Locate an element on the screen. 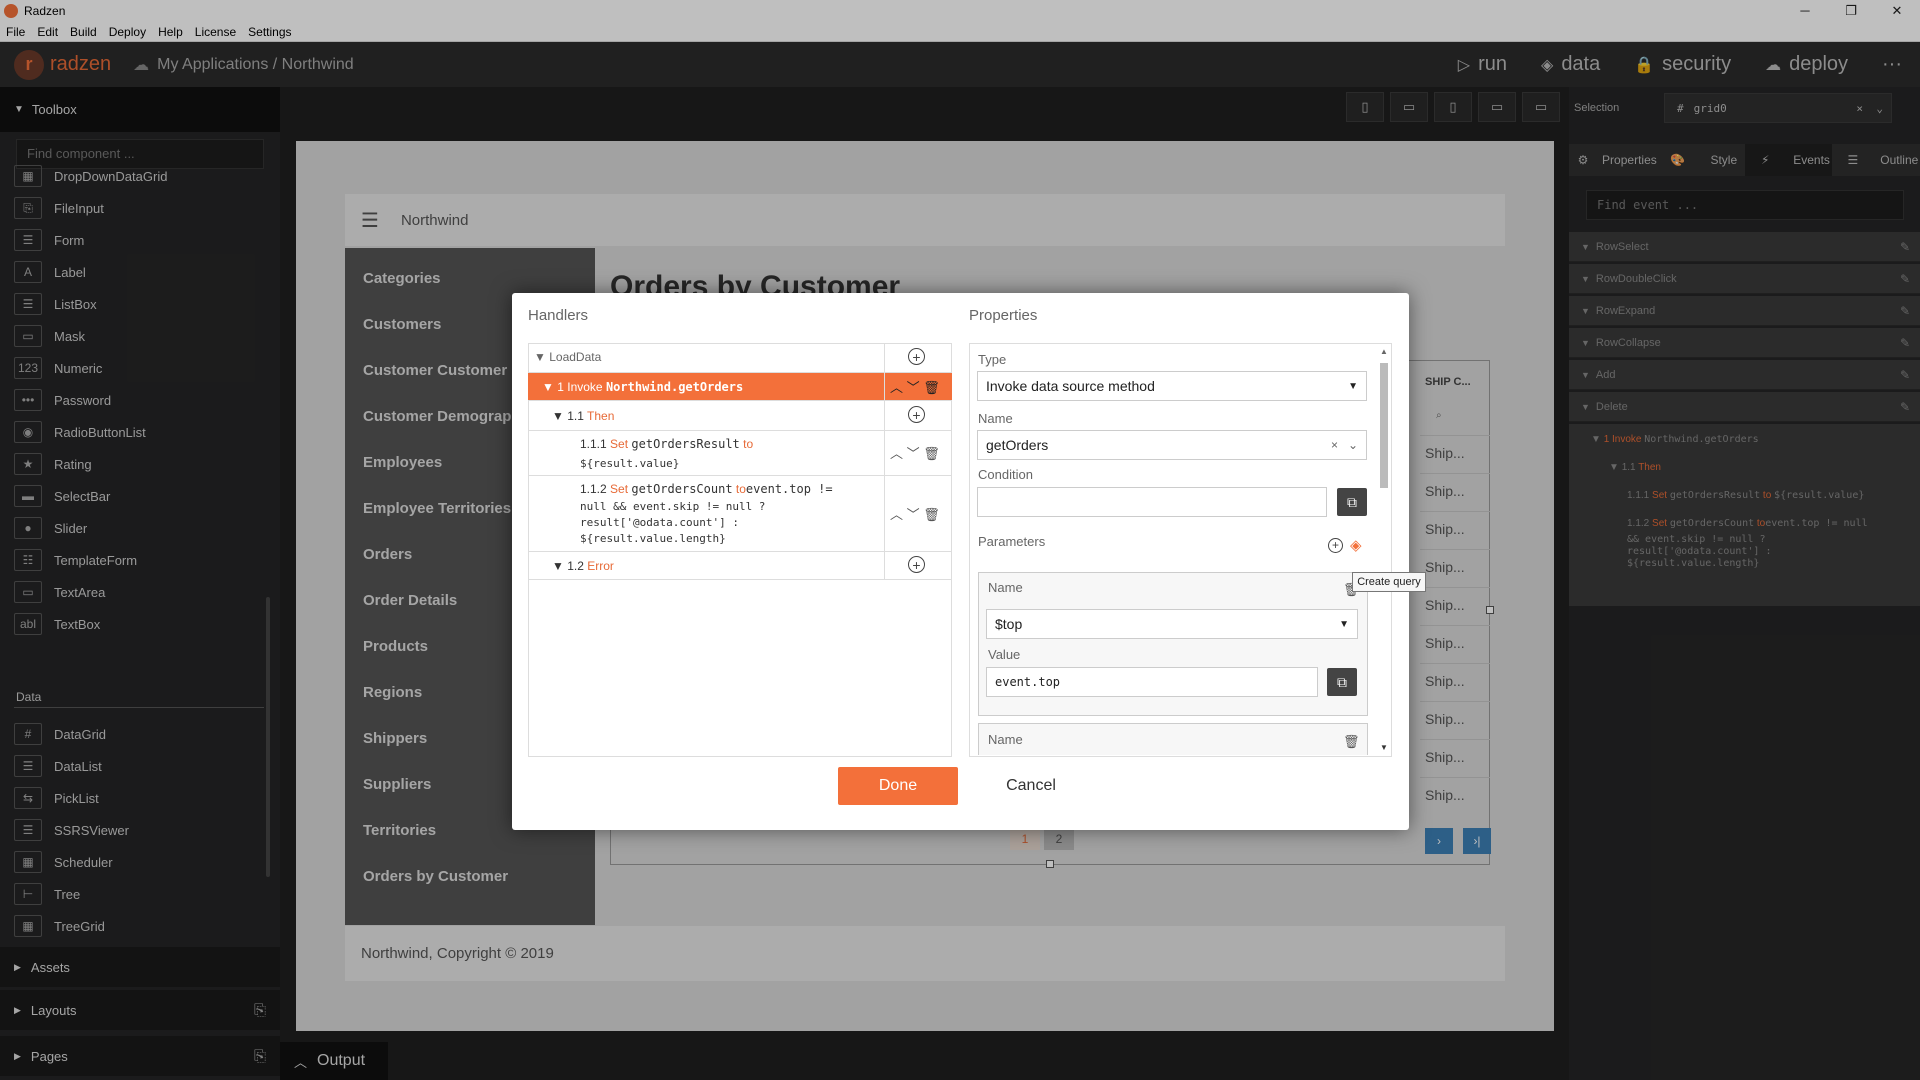  clear-icon: × is located at coordinates (1334, 445).